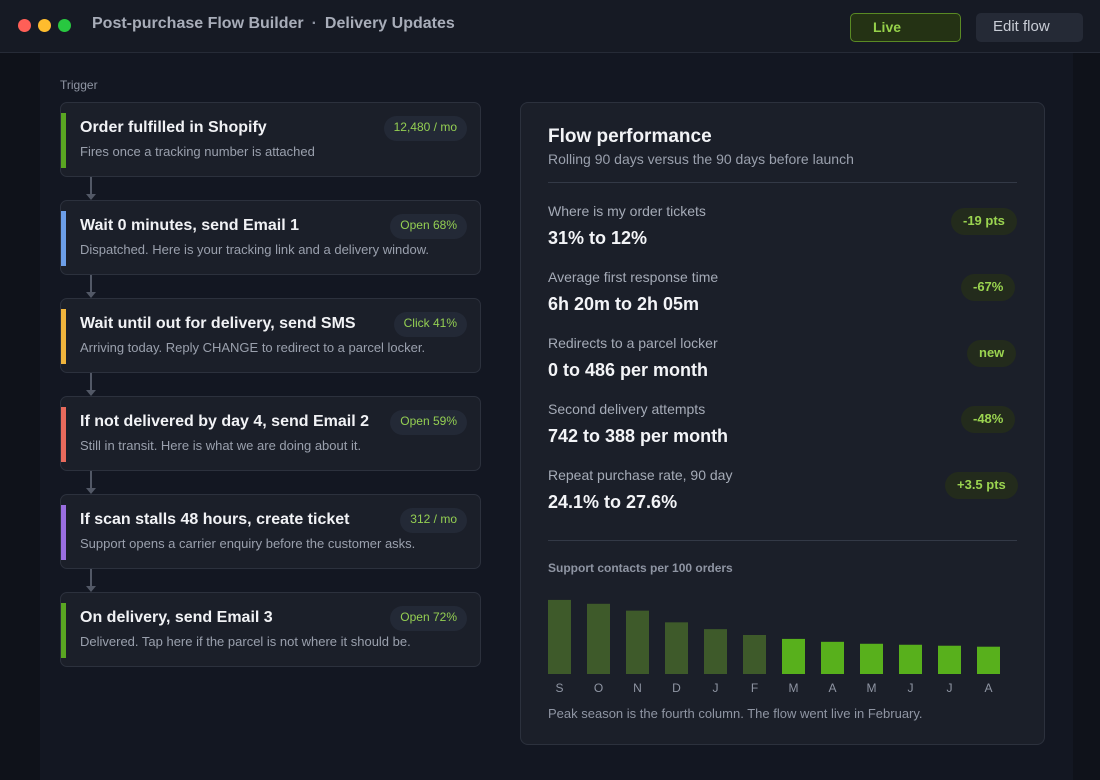 This screenshot has height=780, width=1100. Describe the element at coordinates (633, 277) in the screenshot. I see `metric-label: Average first response time` at that location.